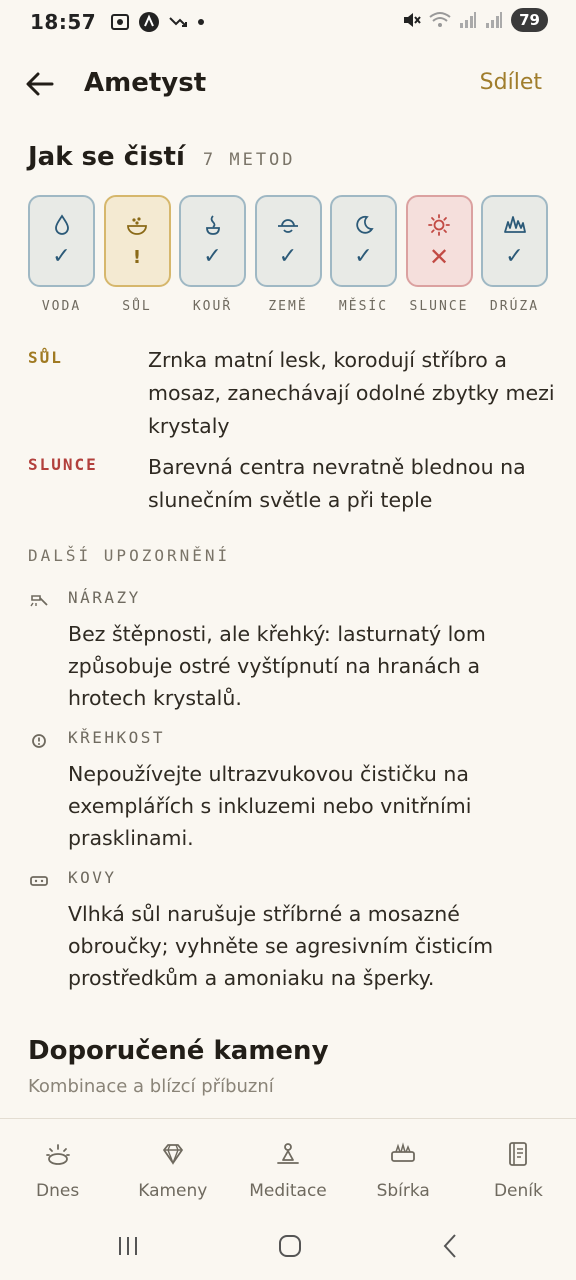 The image size is (576, 1280). What do you see at coordinates (39, 881) in the screenshot?
I see `ring-icon` at bounding box center [39, 881].